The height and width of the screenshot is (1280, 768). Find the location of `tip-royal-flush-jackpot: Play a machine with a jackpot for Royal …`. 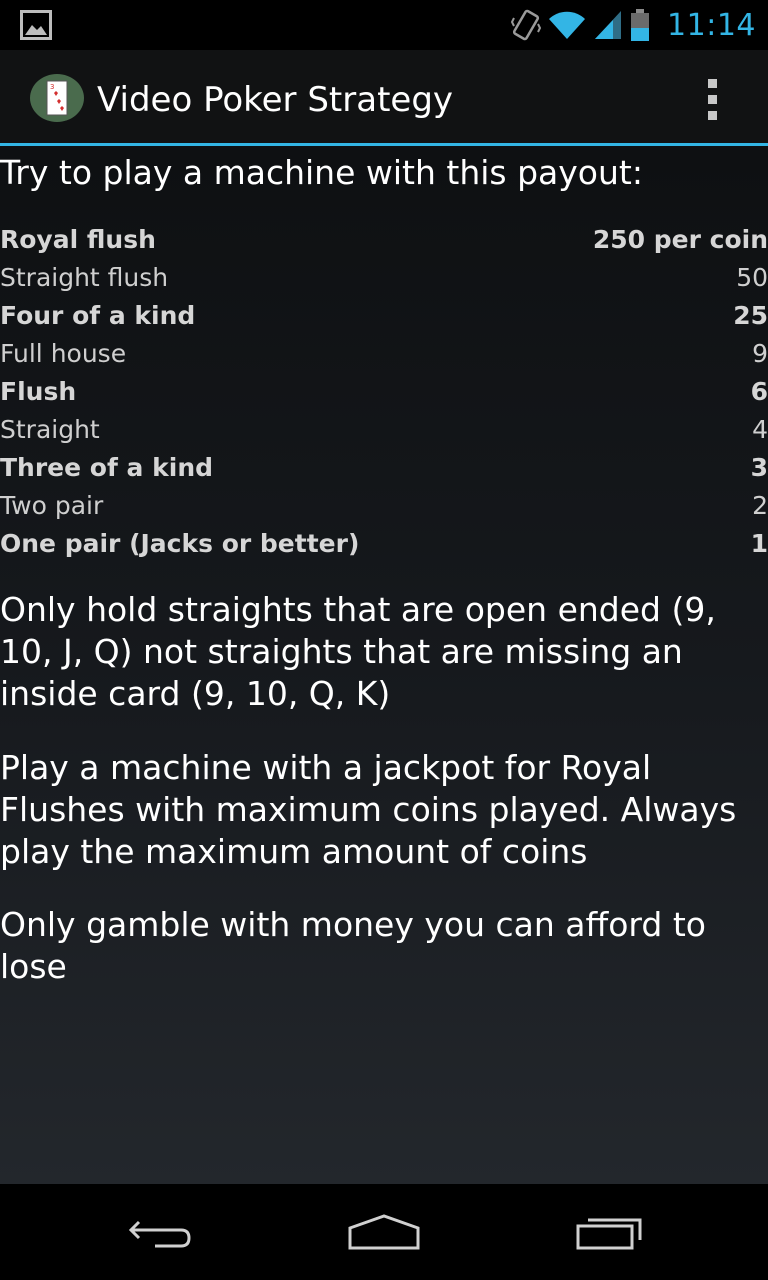

tip-royal-flush-jackpot: Play a machine with a jackpot for Royal … is located at coordinates (368, 809).